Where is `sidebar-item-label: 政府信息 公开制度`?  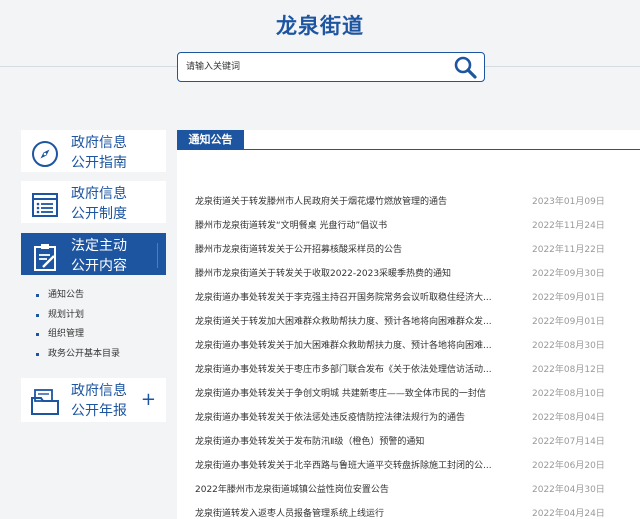 sidebar-item-label: 政府信息 公开制度 is located at coordinates (99, 204).